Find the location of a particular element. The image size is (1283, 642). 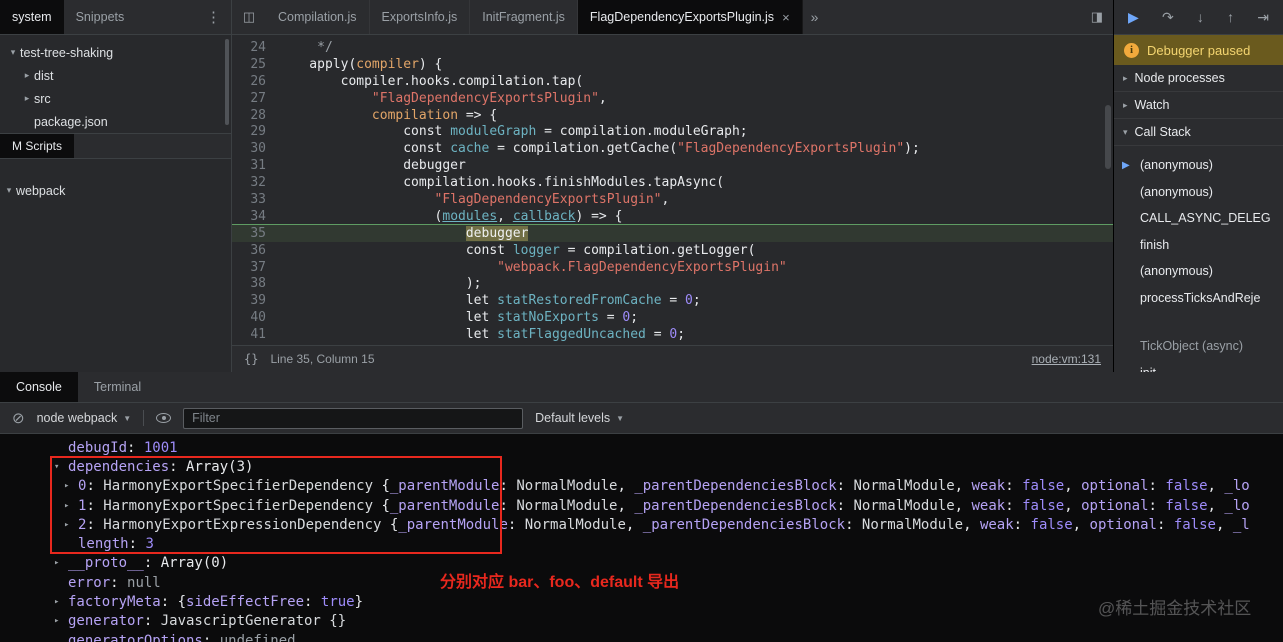

tab-vm-scripts: M Scripts is located at coordinates (37, 146).